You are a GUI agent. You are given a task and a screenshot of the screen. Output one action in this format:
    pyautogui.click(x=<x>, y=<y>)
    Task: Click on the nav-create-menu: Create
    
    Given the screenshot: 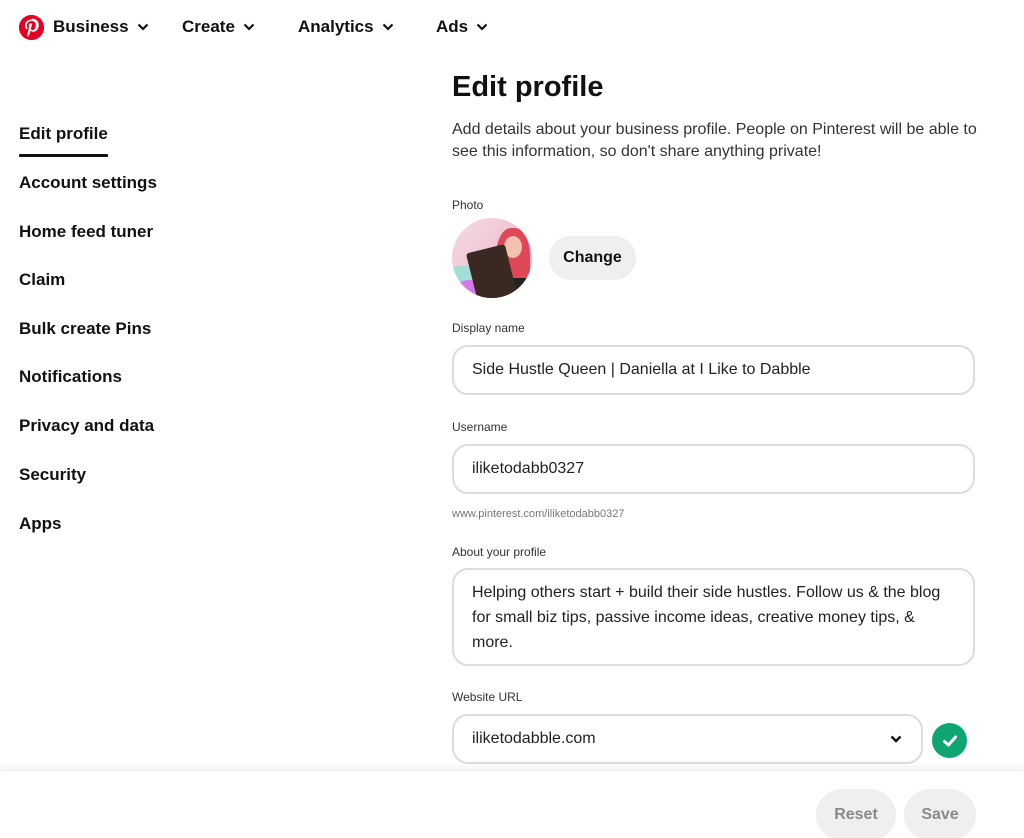 What is the action you would take?
    pyautogui.click(x=218, y=27)
    